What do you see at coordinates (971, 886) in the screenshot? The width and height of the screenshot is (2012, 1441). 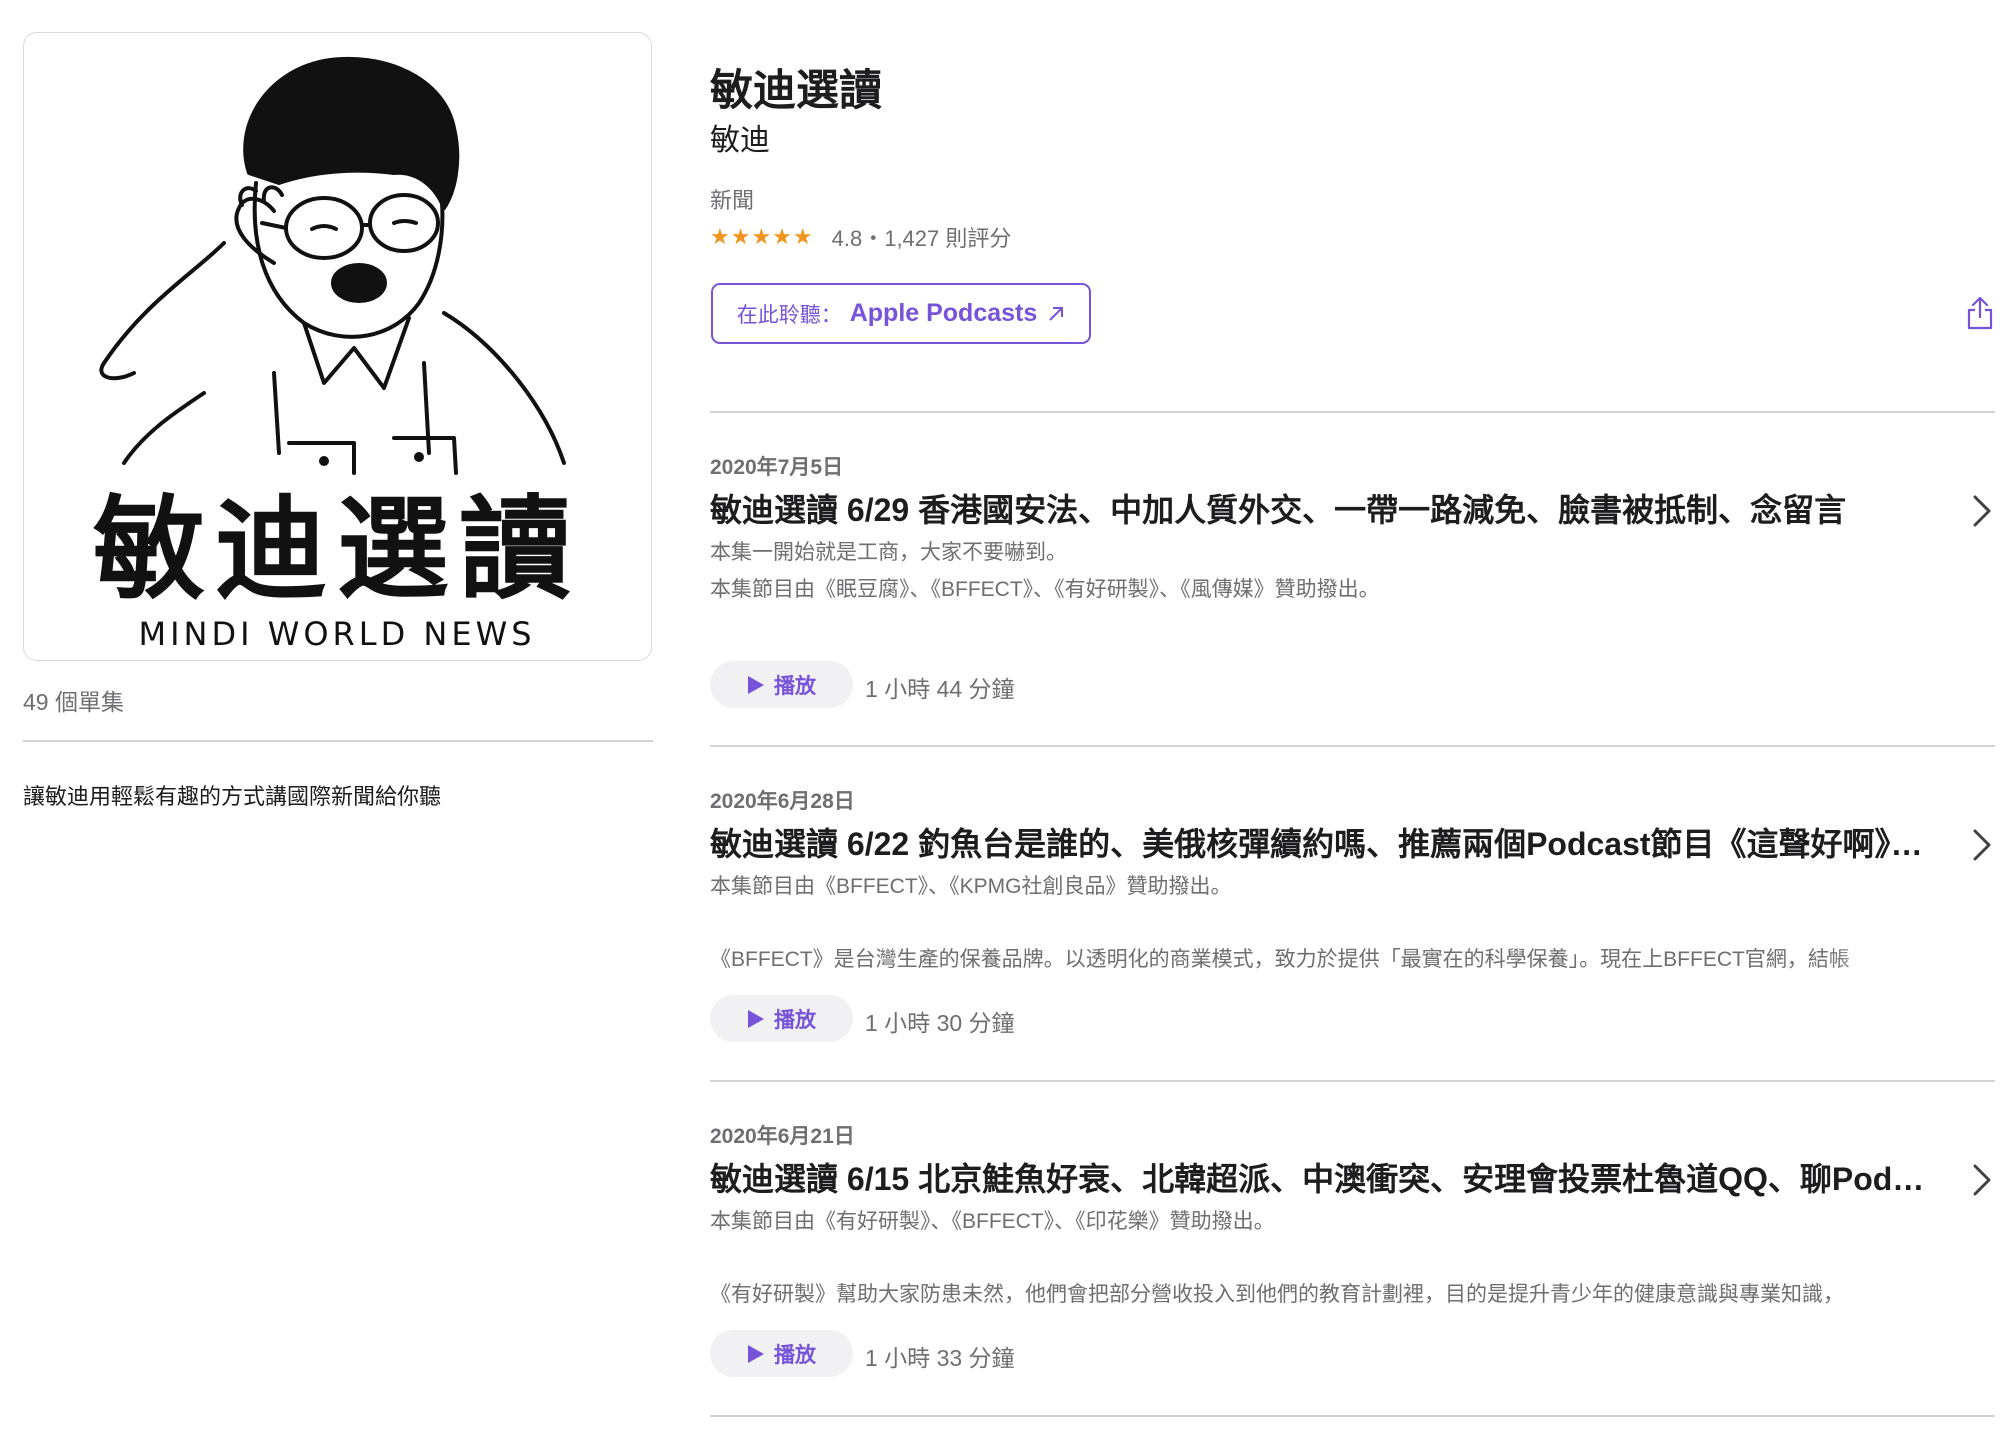 I see `episode-summary-line: 本集節目由《BFFECT》、《KPMG社創良品》贊助撥出。` at bounding box center [971, 886].